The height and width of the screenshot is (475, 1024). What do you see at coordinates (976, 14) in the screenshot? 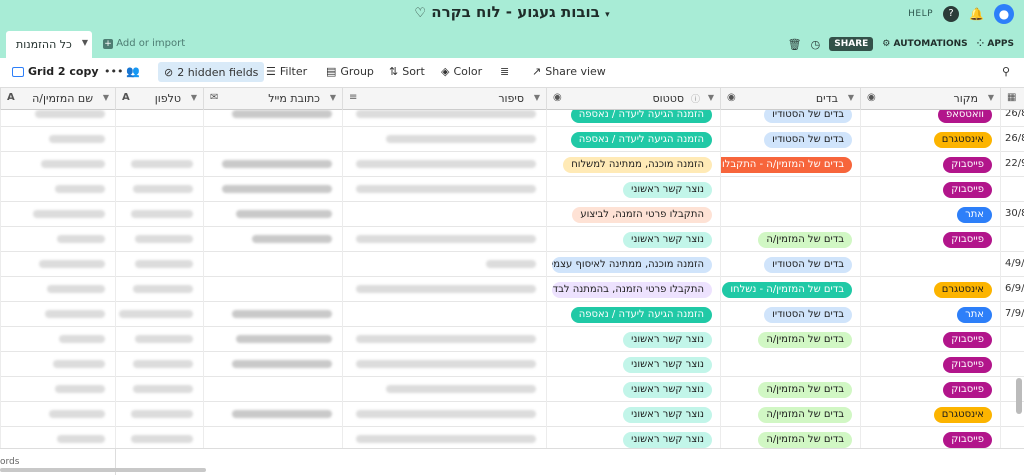
I see `bell-icon: 🔔` at bounding box center [976, 14].